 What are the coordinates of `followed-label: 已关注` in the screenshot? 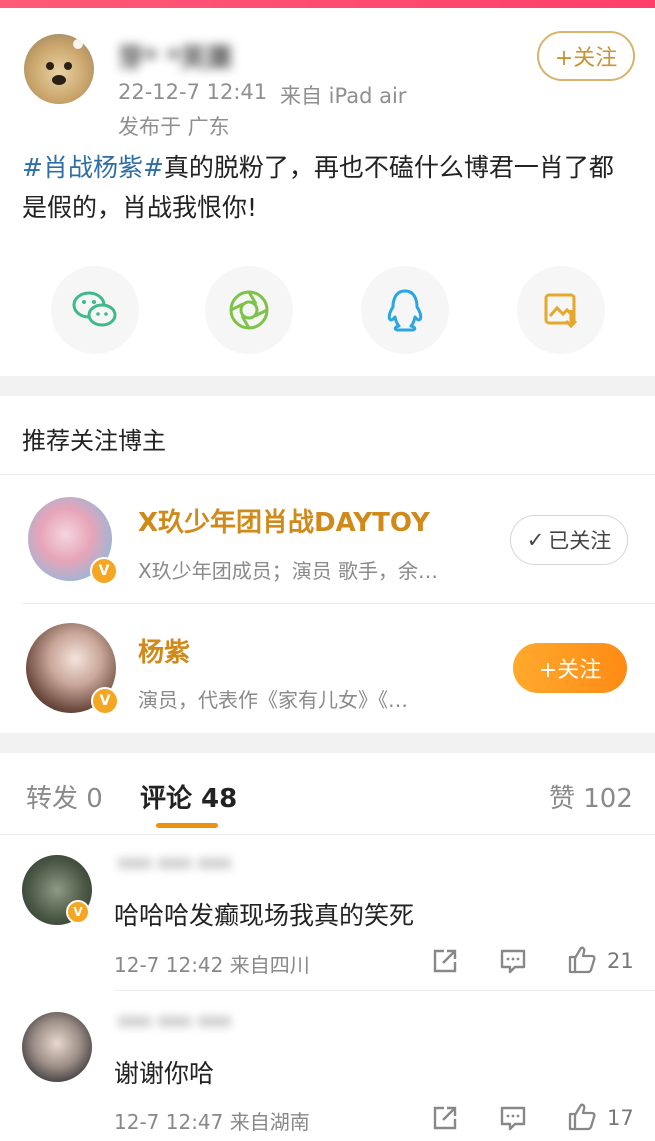 It's located at (580, 541).